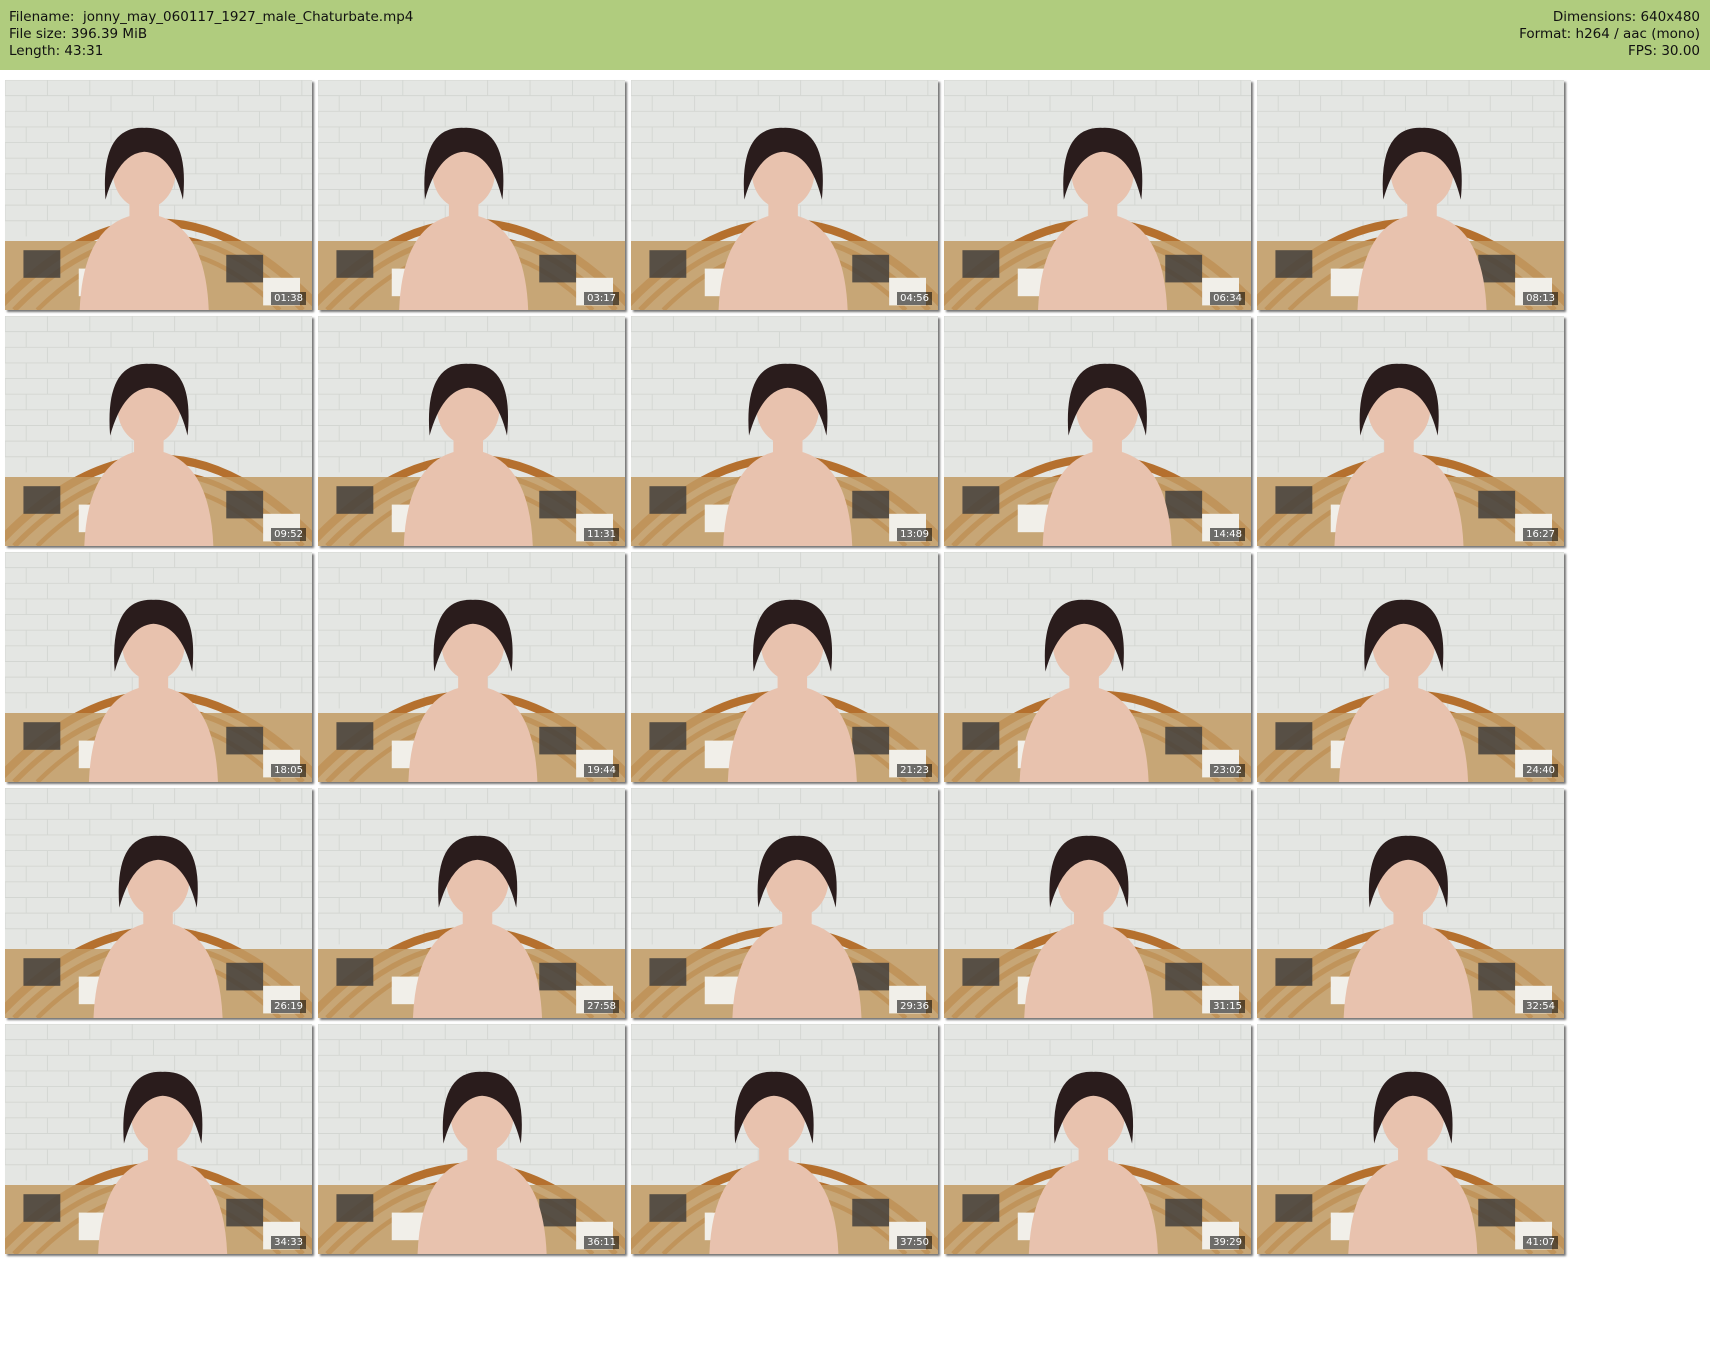 Image resolution: width=1710 pixels, height=1370 pixels. I want to click on filesize-label: File size:, so click(38, 34).